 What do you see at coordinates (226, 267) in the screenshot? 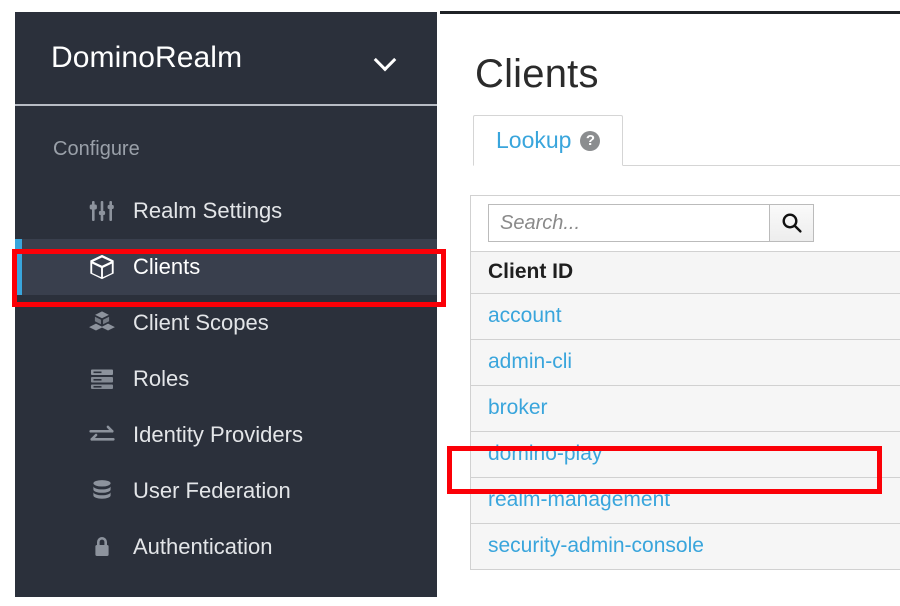
I see `sidebar-item-clients: Clients` at bounding box center [226, 267].